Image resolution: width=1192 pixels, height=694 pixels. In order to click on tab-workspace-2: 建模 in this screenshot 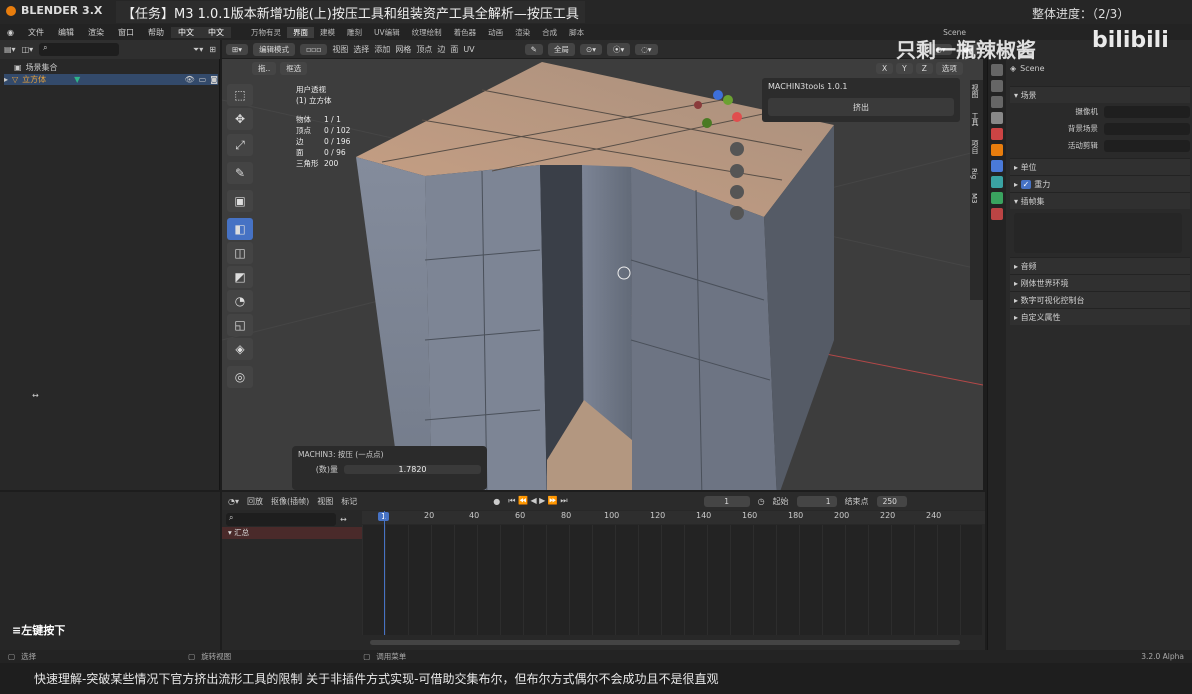, I will do `click(327, 32)`.